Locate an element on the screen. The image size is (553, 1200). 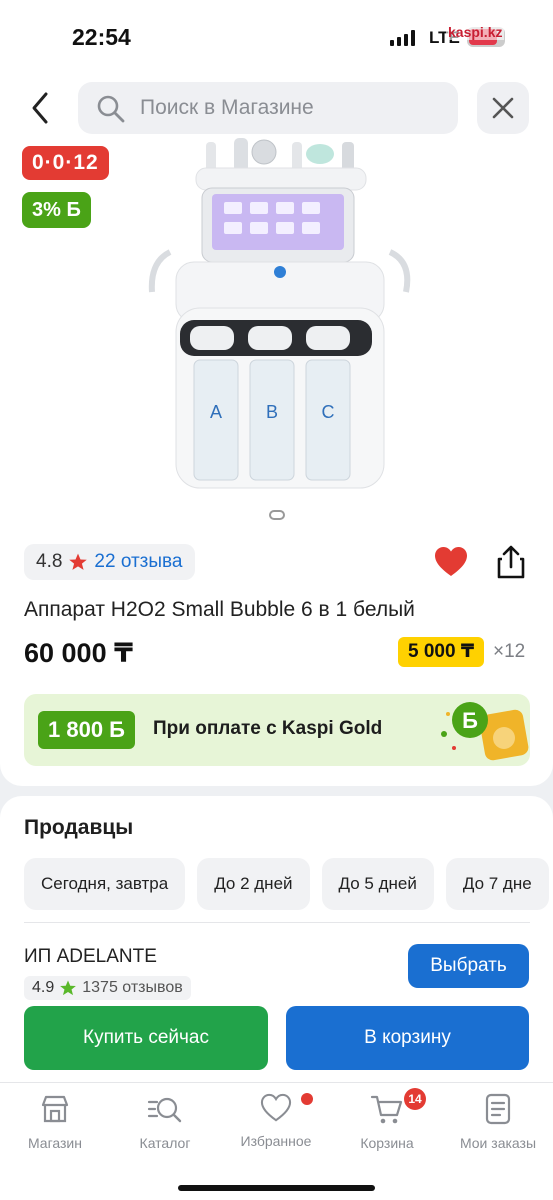
seller-name: ИП ADELANTE is located at coordinates (90, 957).